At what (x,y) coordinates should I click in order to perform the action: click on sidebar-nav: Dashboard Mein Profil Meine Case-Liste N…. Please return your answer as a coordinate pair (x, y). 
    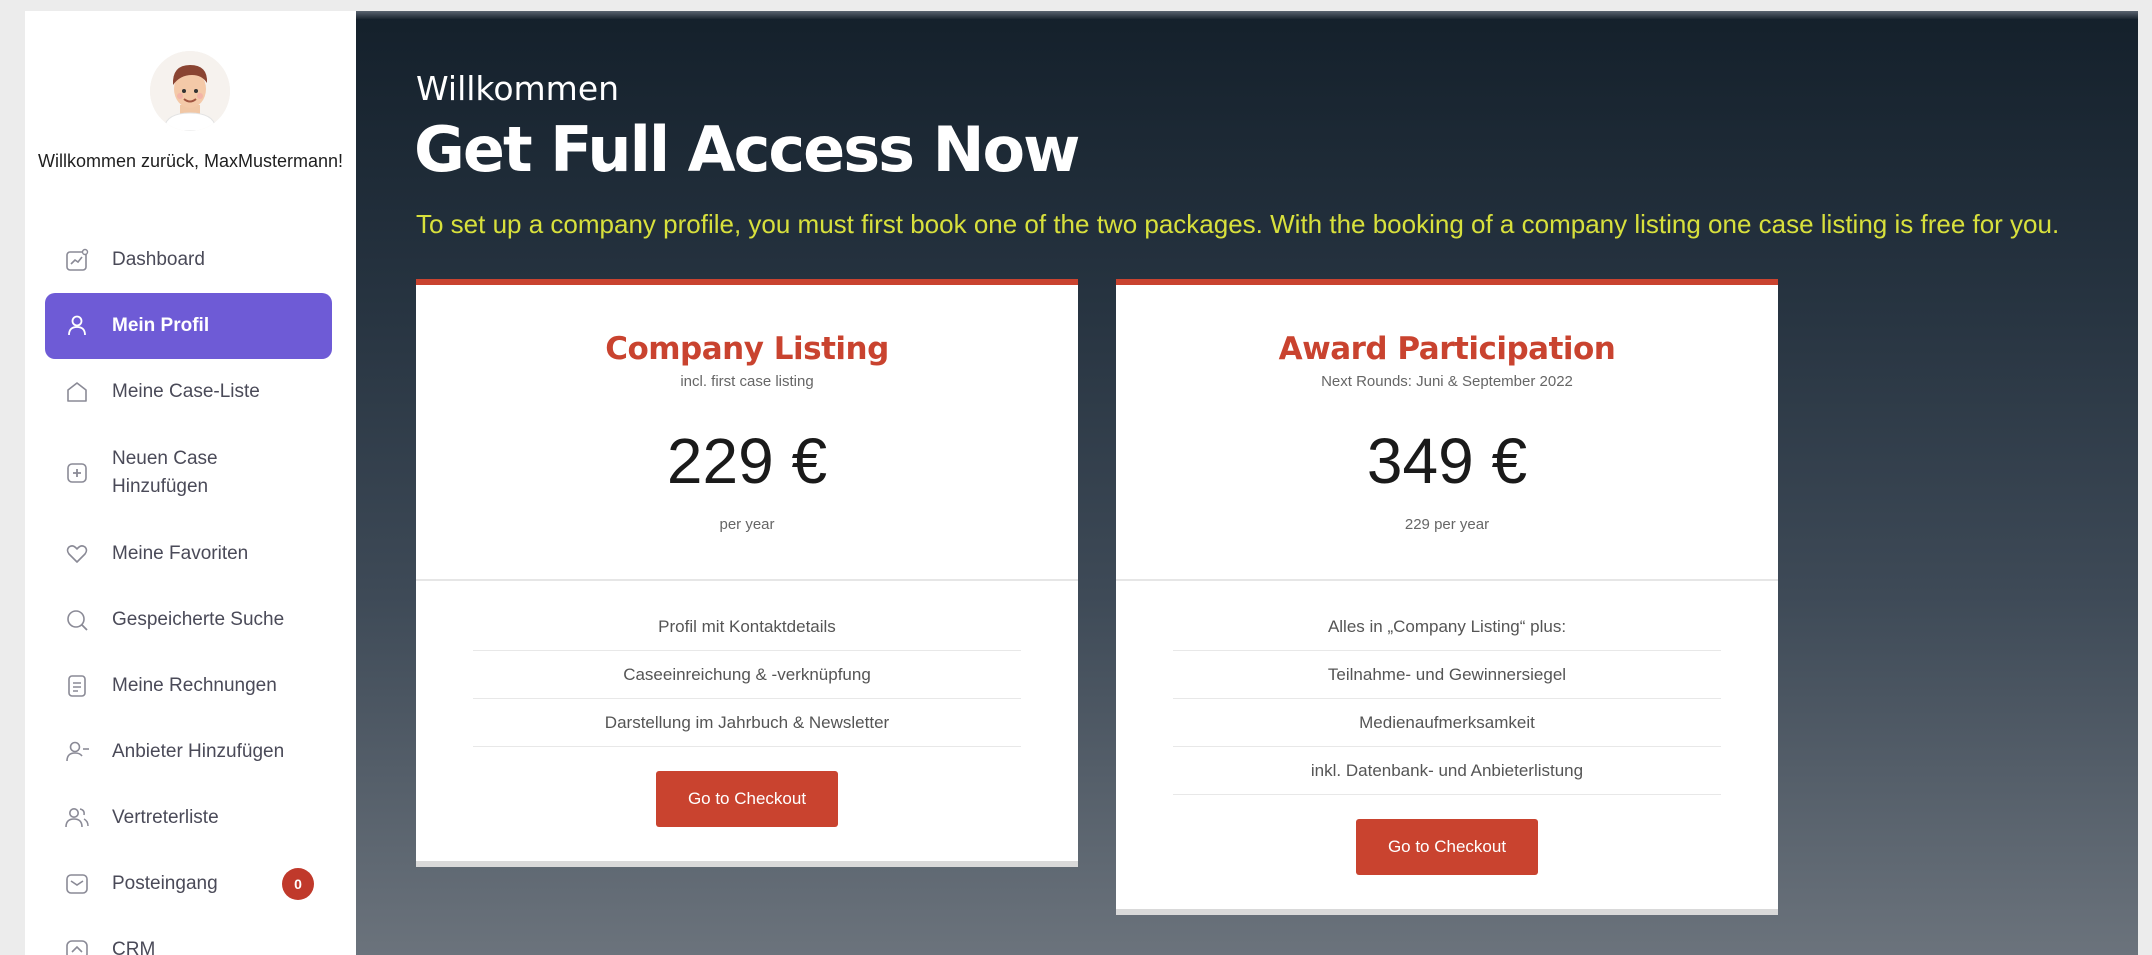
    Looking at the image, I should click on (188, 591).